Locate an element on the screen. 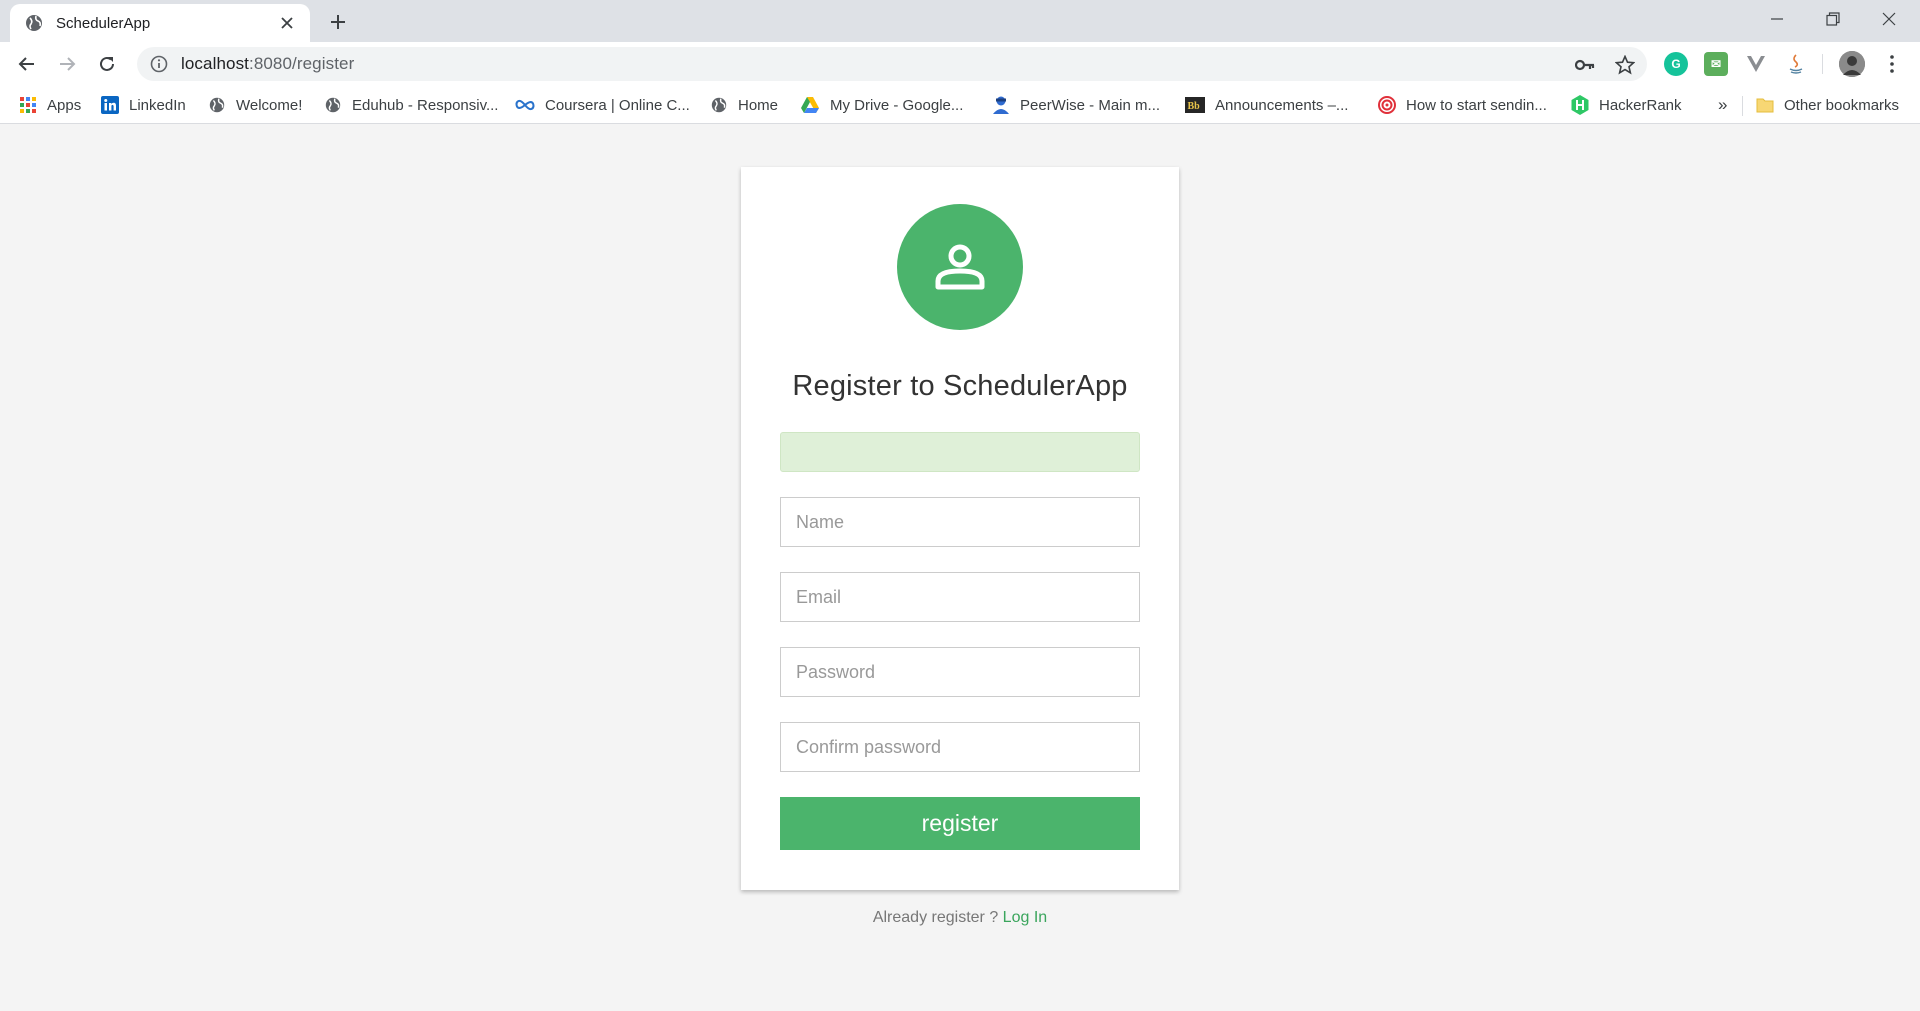 The image size is (1920, 1011). bookmark-linkedin: LinkedIn is located at coordinates (143, 105).